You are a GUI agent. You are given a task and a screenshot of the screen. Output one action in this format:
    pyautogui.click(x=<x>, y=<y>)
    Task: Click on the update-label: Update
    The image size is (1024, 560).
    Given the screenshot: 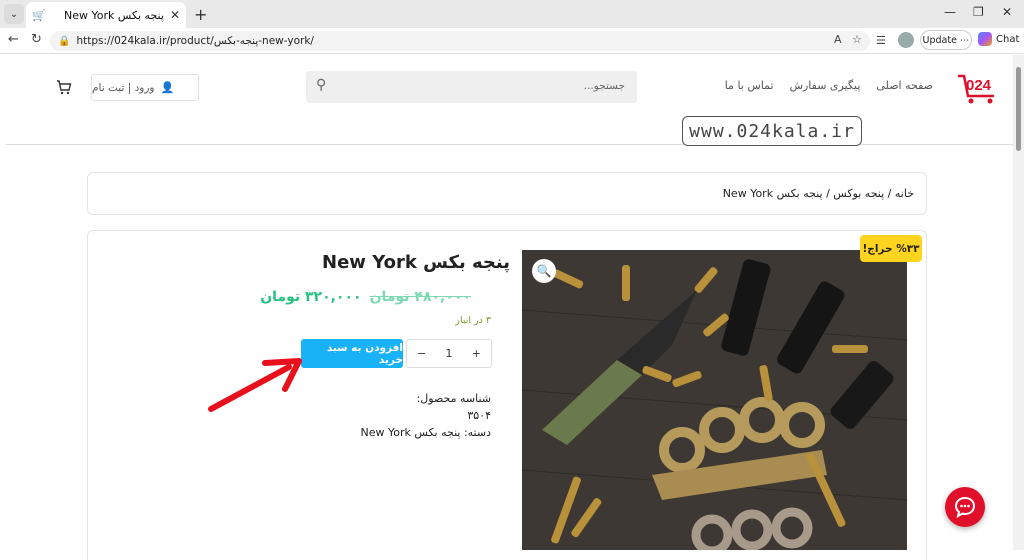 What is the action you would take?
    pyautogui.click(x=939, y=40)
    